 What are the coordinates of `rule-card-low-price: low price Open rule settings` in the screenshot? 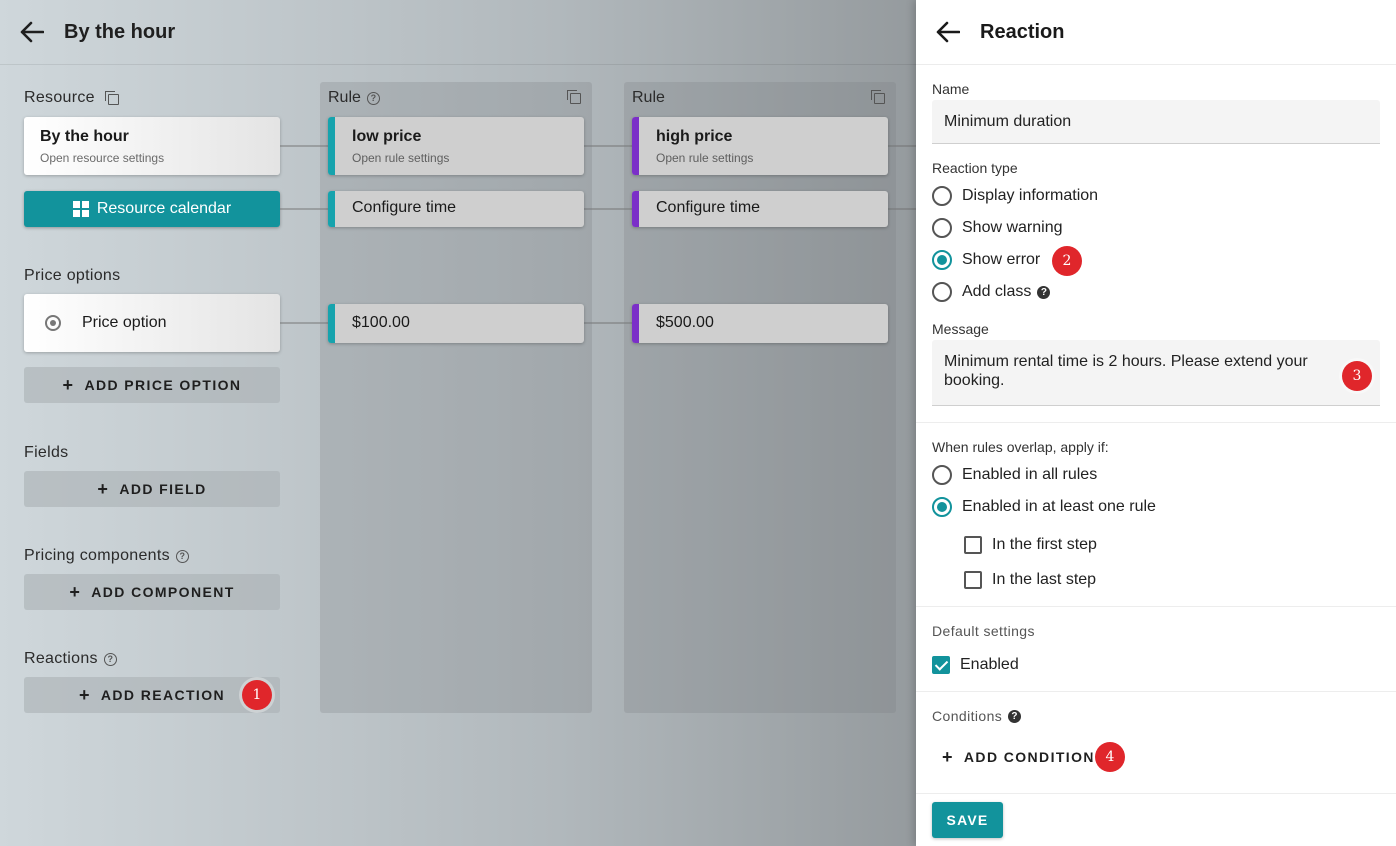 It's located at (456, 146).